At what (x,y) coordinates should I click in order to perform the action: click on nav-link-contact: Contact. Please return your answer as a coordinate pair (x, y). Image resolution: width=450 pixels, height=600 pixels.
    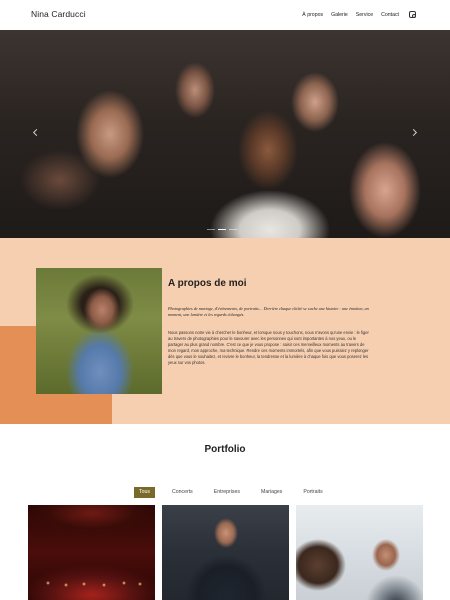
    Looking at the image, I should click on (390, 15).